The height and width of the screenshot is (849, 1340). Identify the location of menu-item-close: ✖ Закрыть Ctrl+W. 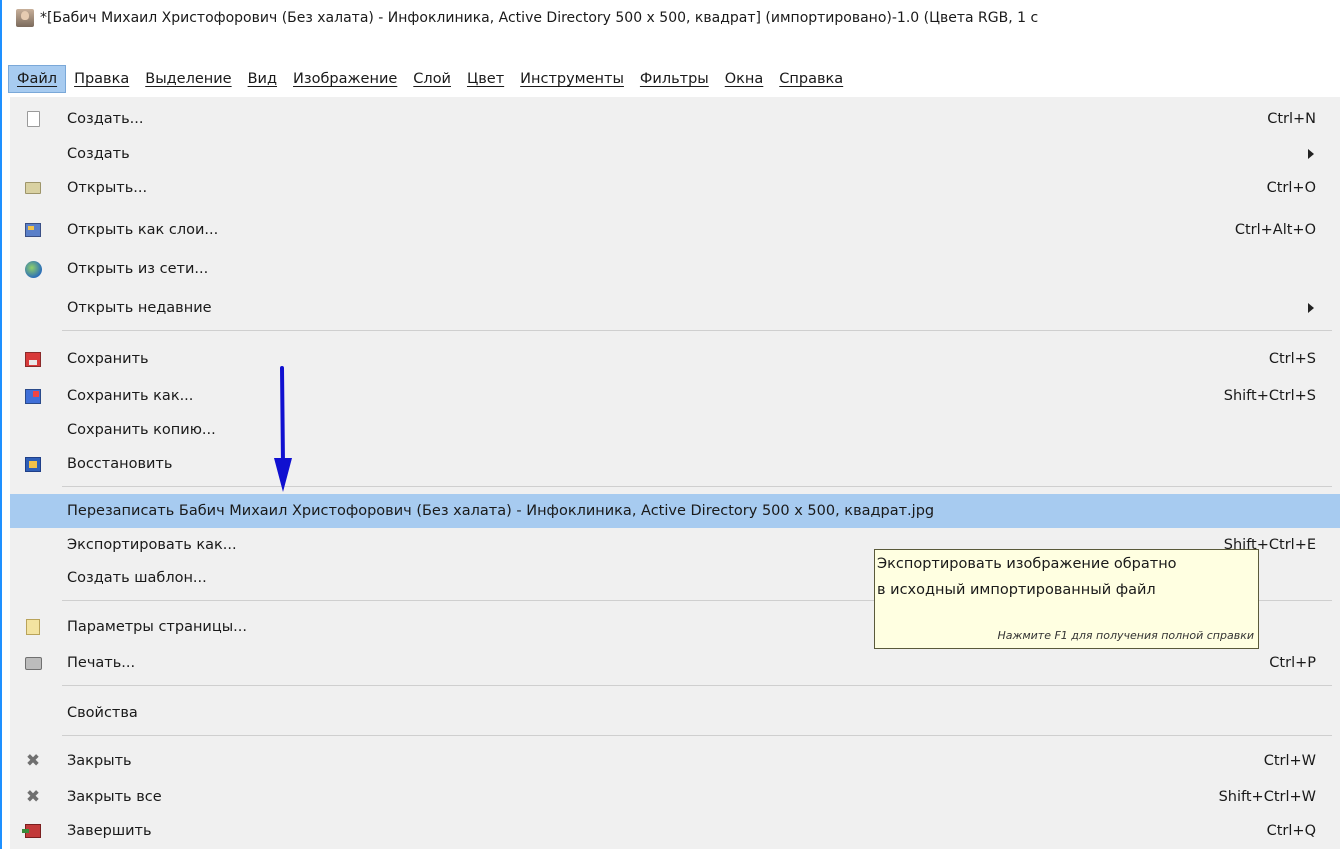
(675, 761).